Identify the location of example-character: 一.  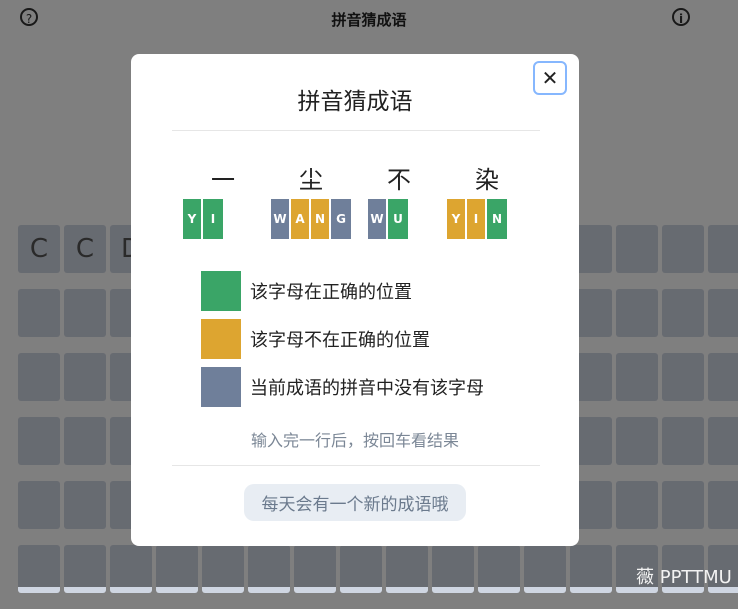
(223, 180).